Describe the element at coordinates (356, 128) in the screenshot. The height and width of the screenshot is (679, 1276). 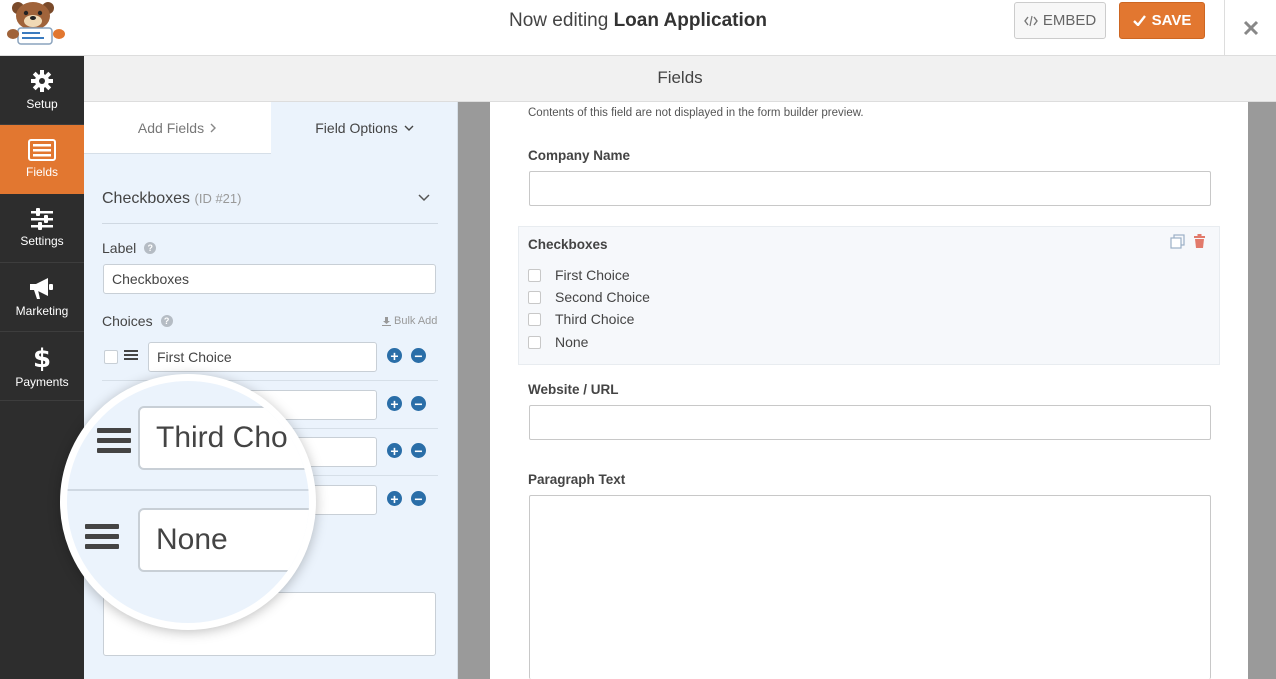
I see `tab-label: Field Options` at that location.